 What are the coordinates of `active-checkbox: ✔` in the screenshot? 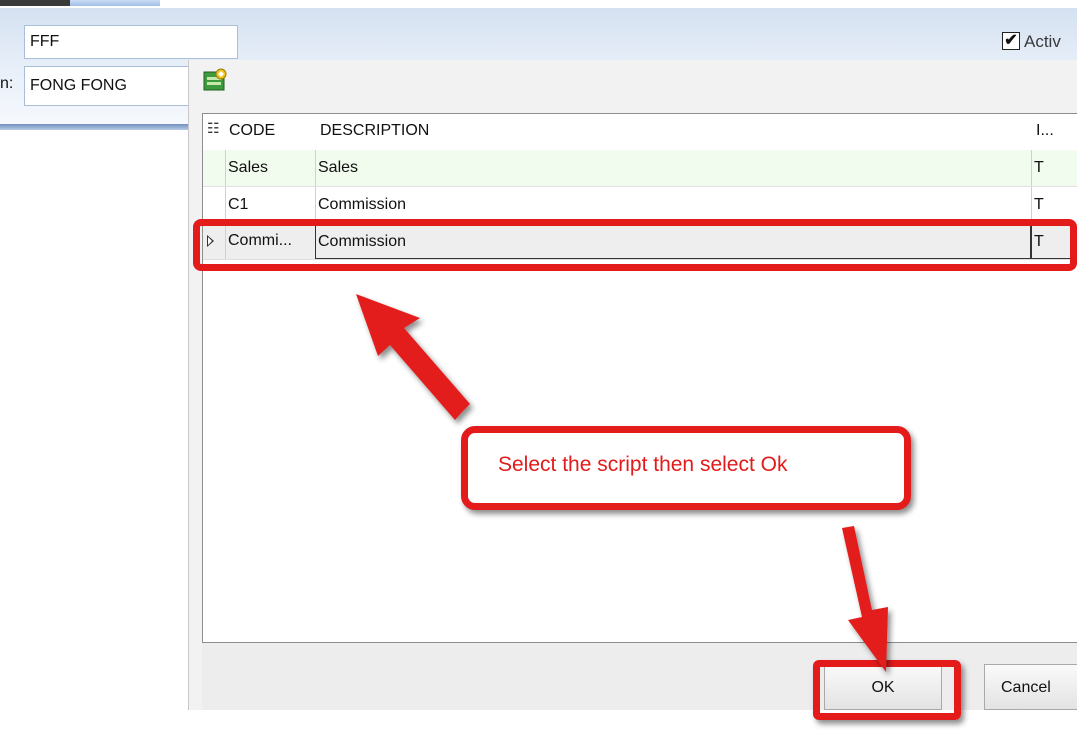 It's located at (1011, 41).